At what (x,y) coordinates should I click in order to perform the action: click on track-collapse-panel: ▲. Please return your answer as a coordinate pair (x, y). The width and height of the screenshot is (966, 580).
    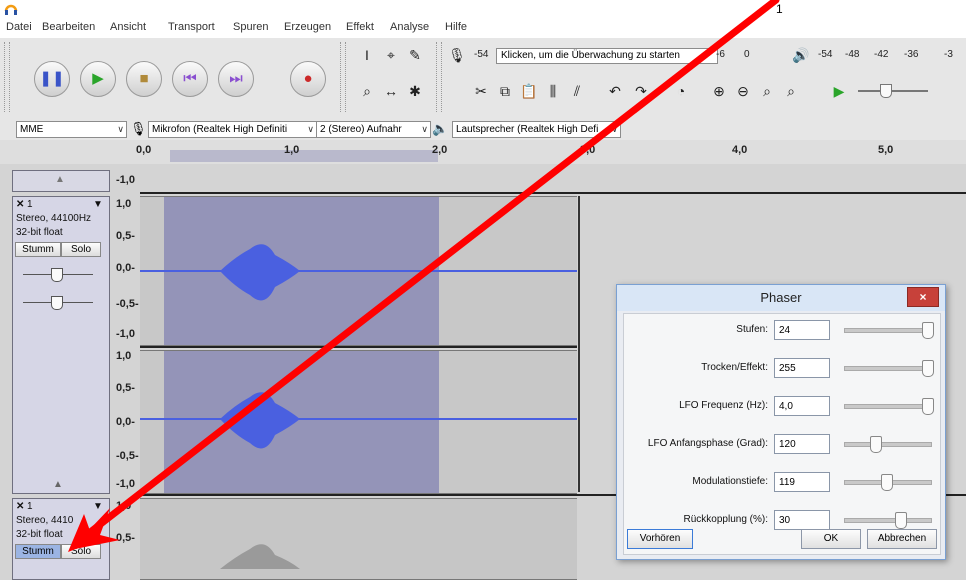
    Looking at the image, I should click on (61, 181).